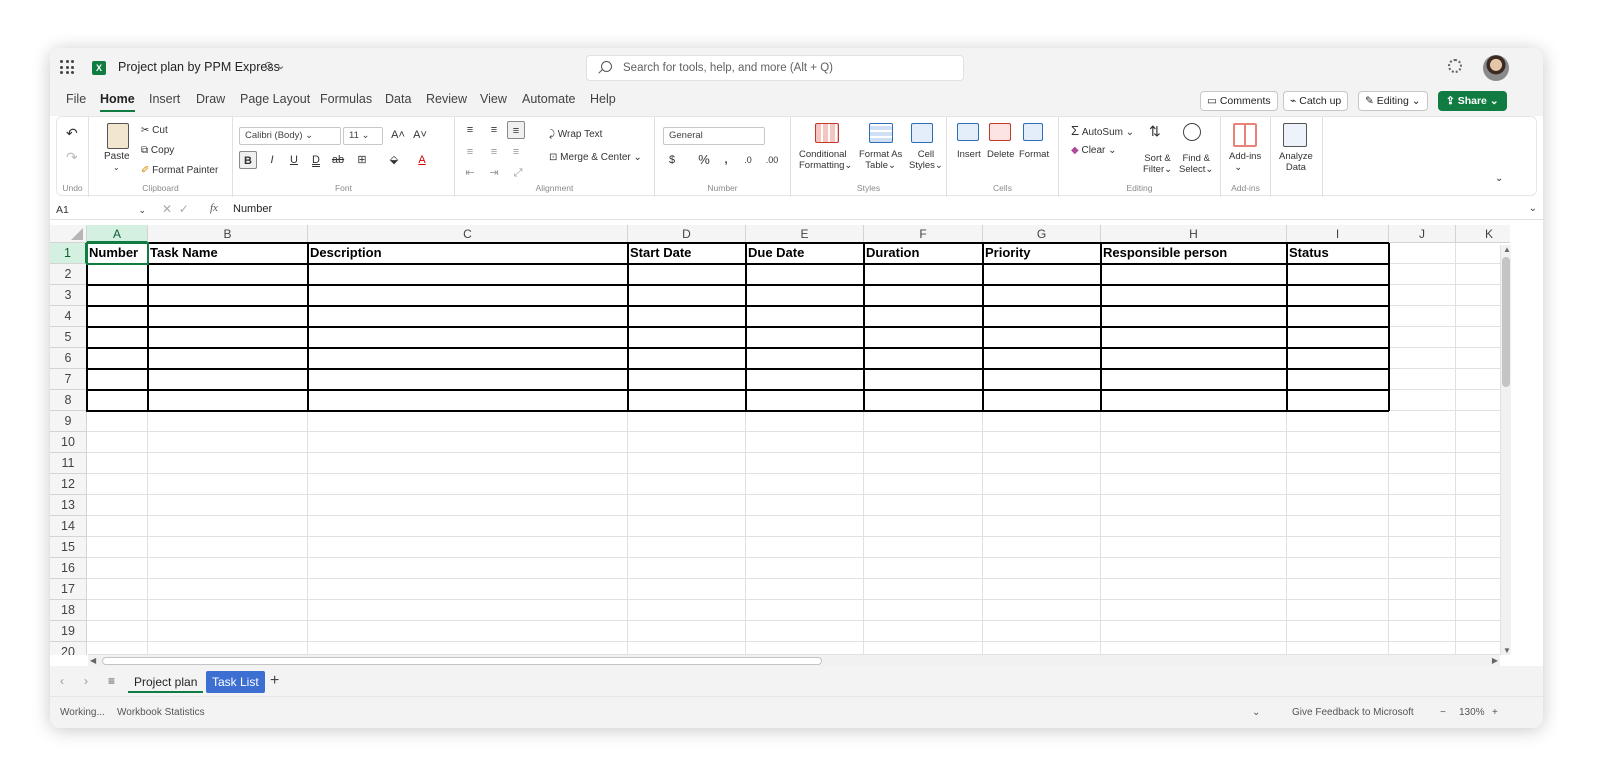 The width and height of the screenshot is (1600, 783). Describe the element at coordinates (117, 400) in the screenshot. I see `cell-a8` at that location.